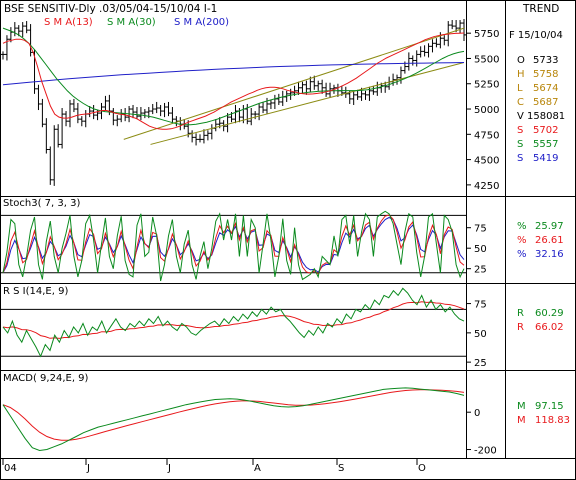 The height and width of the screenshot is (480, 576). What do you see at coordinates (545, 74) in the screenshot?
I see `info-high-value: 5758` at bounding box center [545, 74].